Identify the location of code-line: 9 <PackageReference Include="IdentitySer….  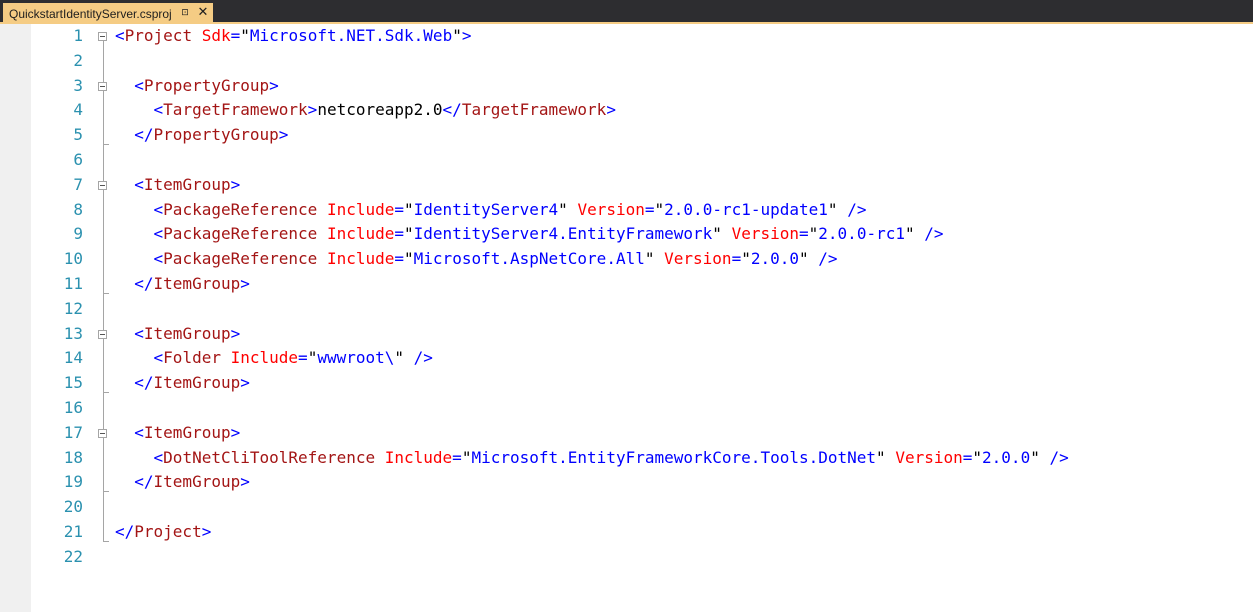
(642, 234).